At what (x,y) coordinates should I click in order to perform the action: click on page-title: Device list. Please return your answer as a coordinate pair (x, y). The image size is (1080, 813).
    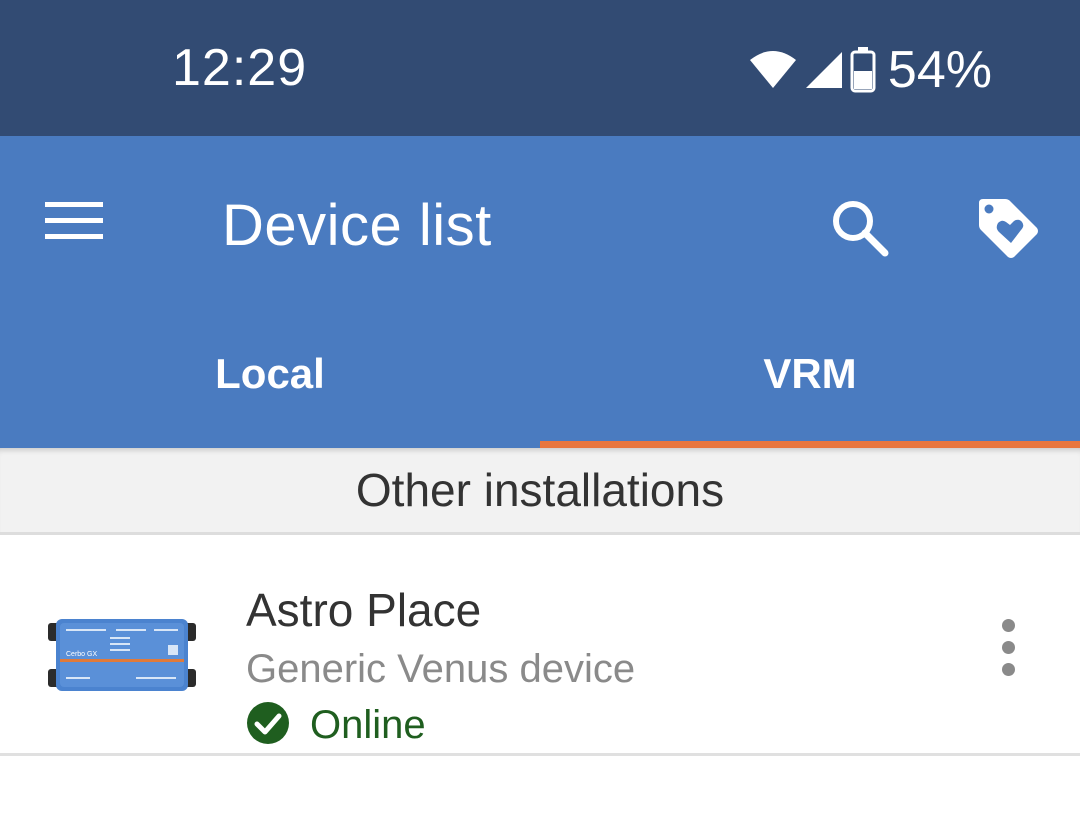
    Looking at the image, I should click on (357, 225).